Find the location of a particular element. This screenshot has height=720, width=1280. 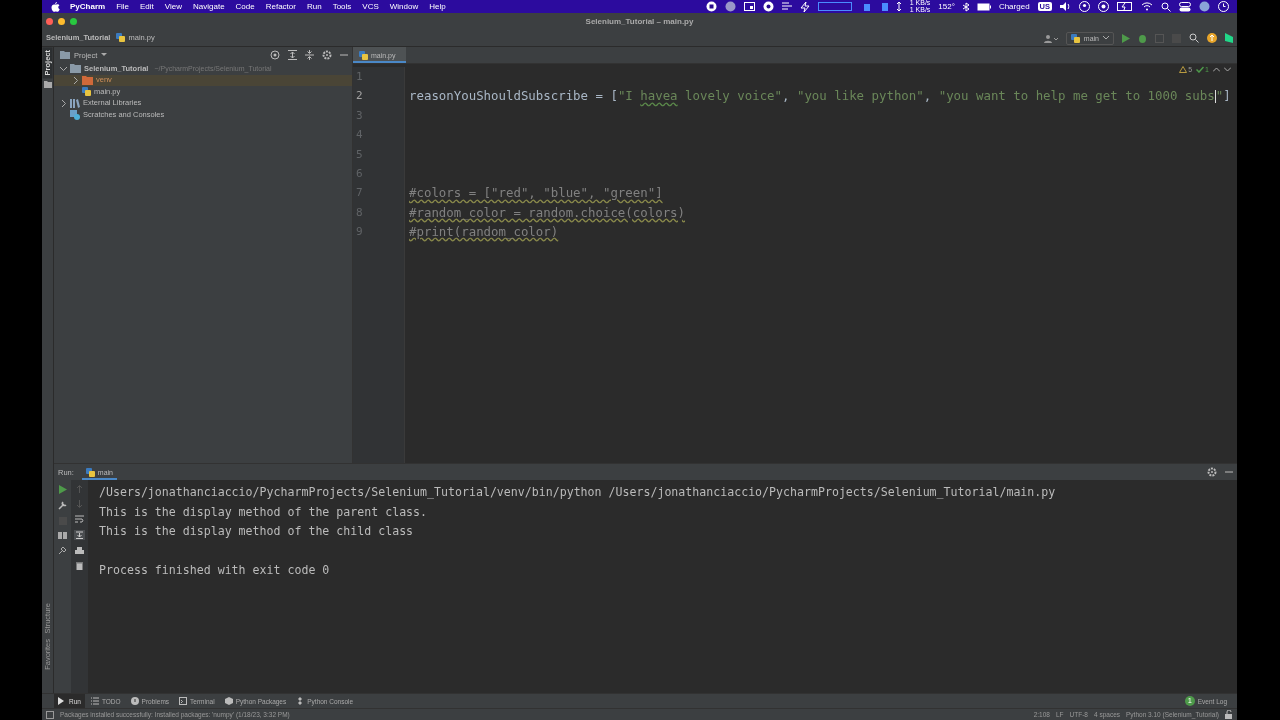

menu-item: View is located at coordinates (173, 6).